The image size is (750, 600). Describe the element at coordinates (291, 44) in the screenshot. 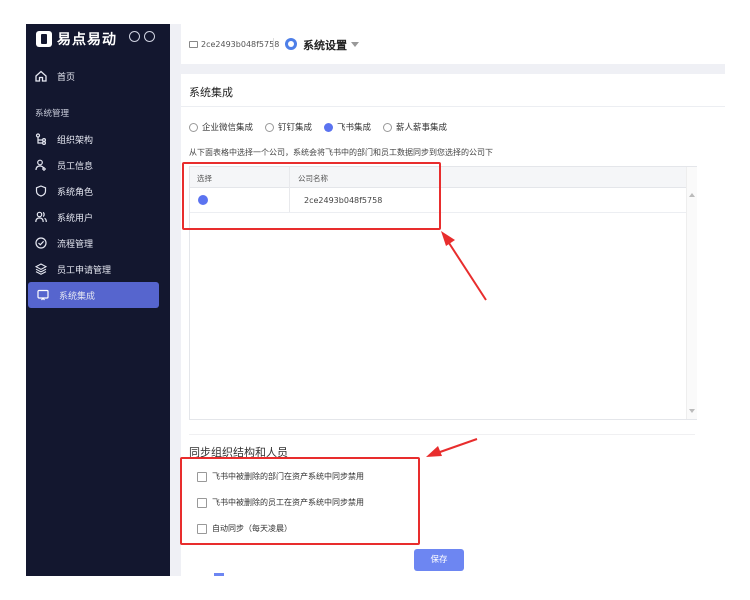

I see `gear-icon` at that location.